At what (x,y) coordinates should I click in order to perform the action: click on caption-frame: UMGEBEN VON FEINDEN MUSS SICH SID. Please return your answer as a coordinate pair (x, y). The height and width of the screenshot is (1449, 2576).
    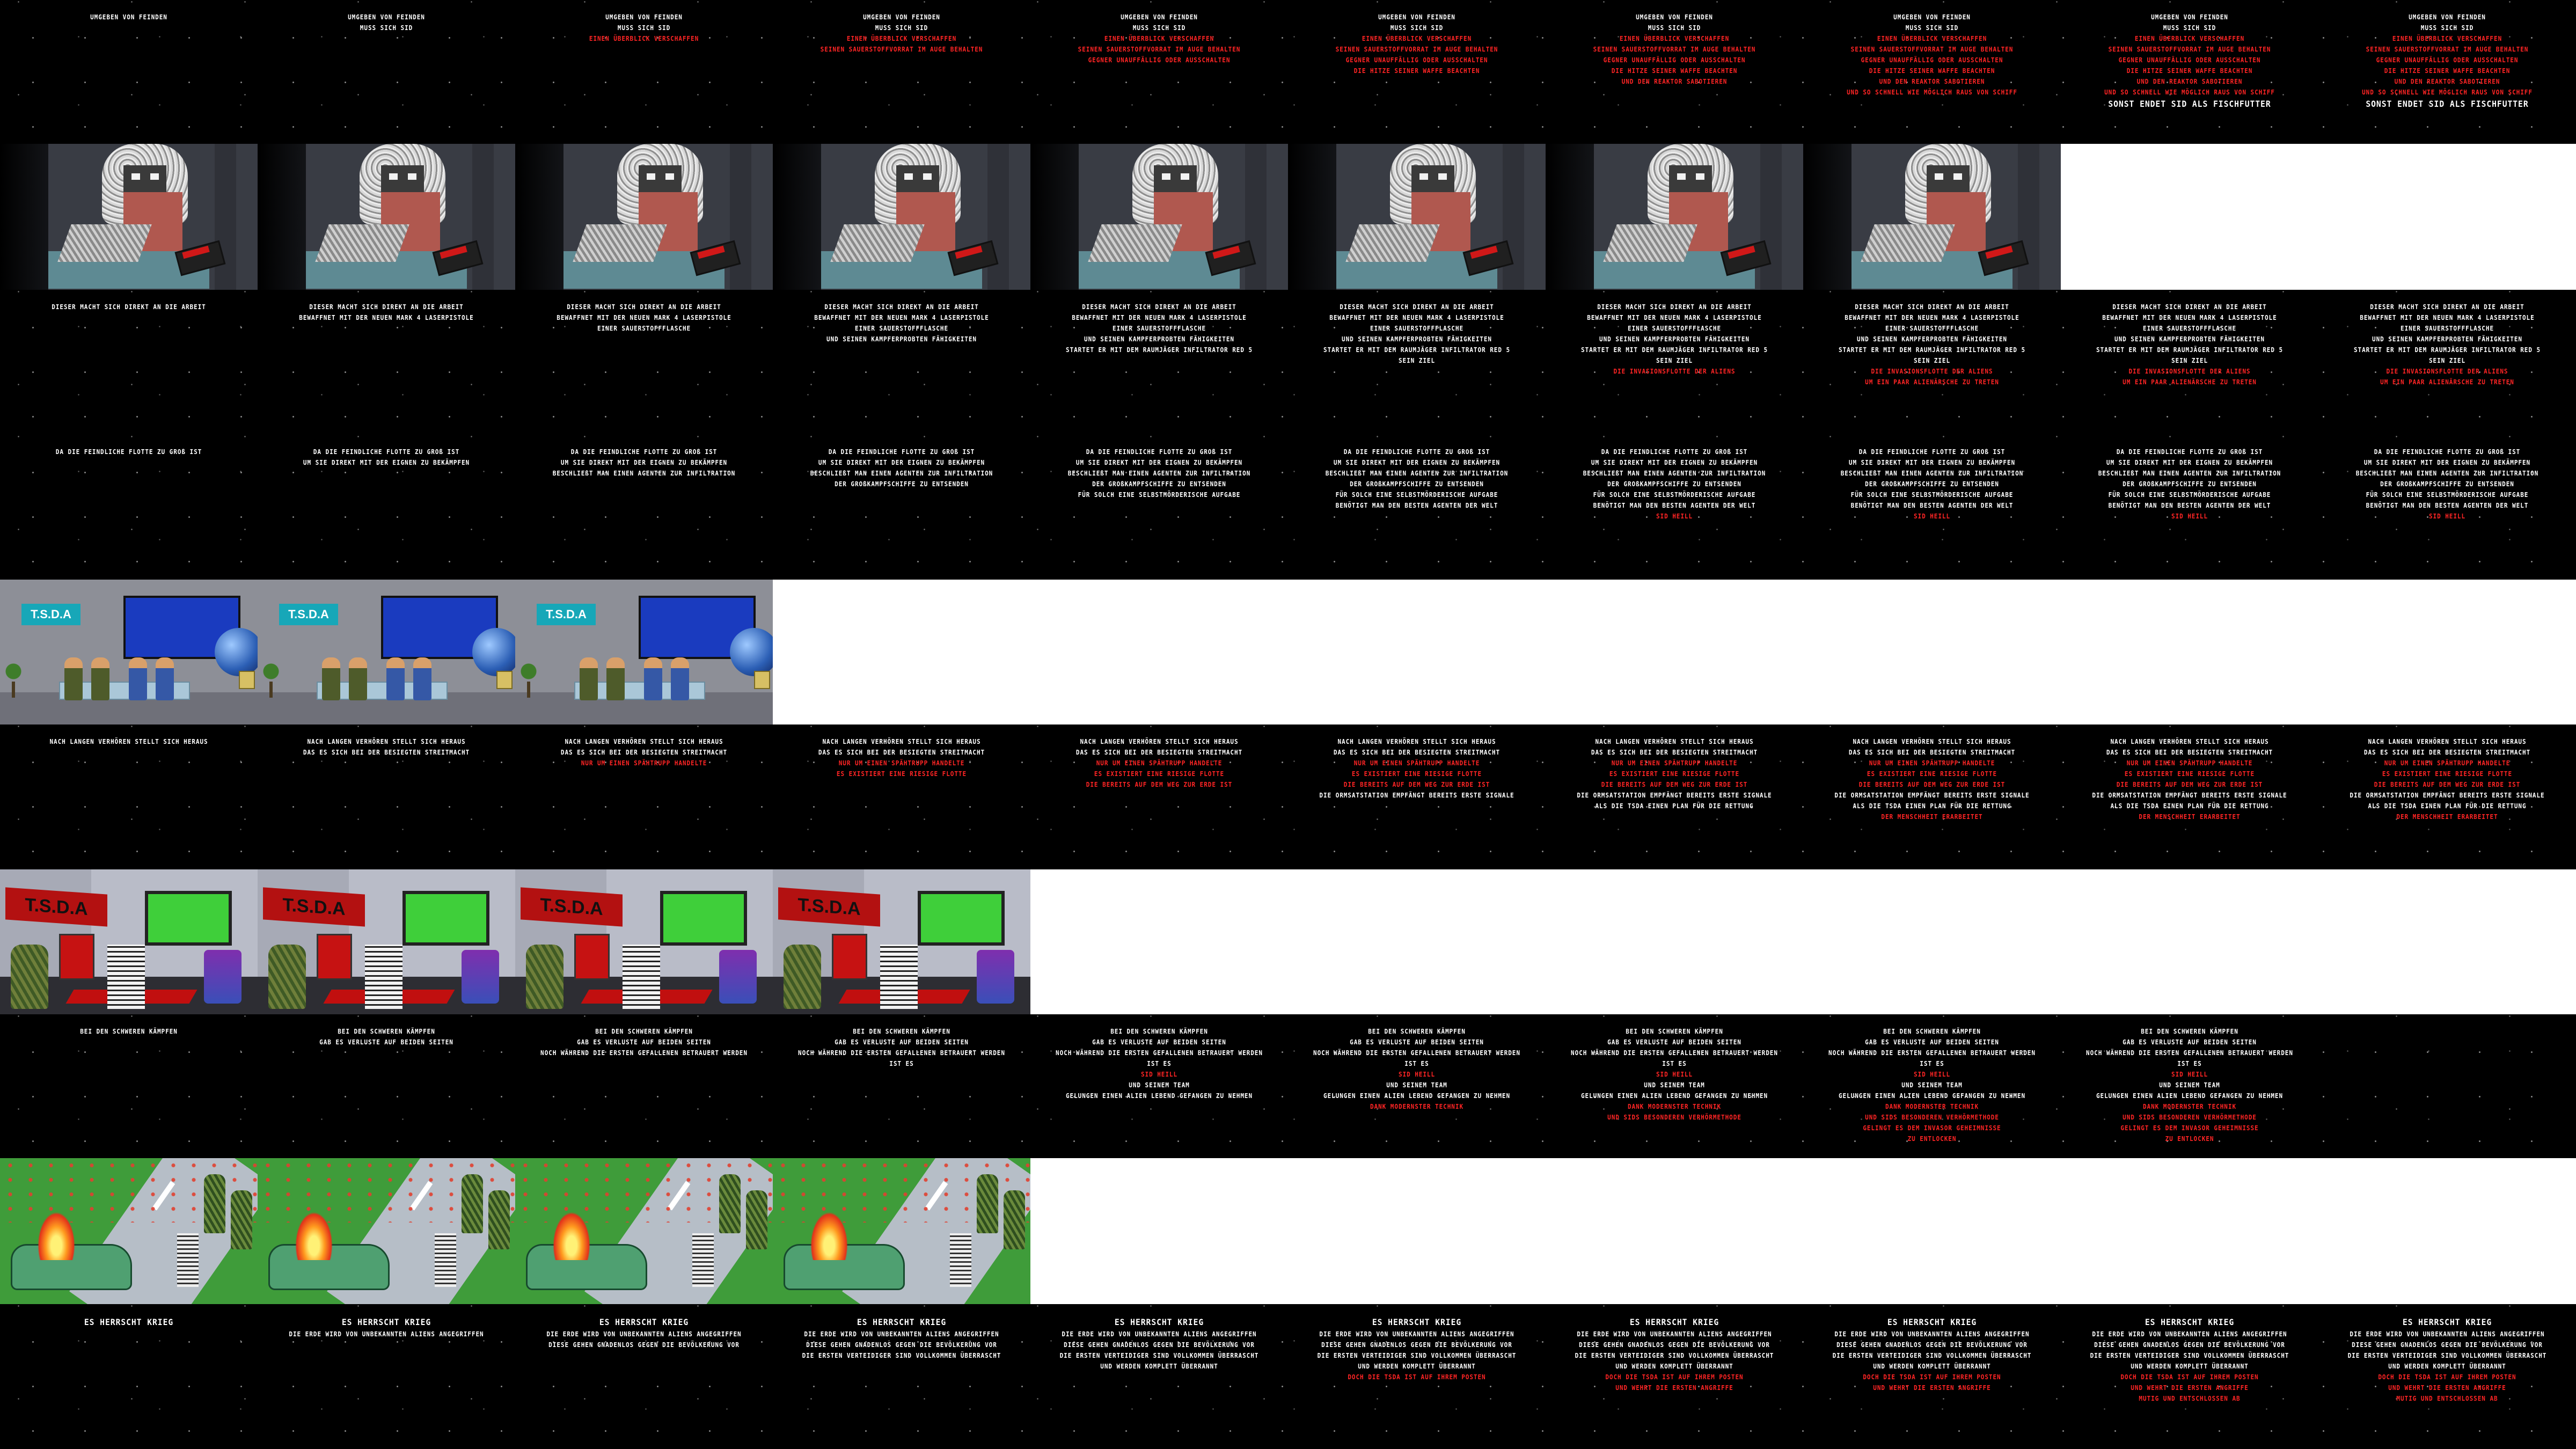
    Looking at the image, I should click on (386, 72).